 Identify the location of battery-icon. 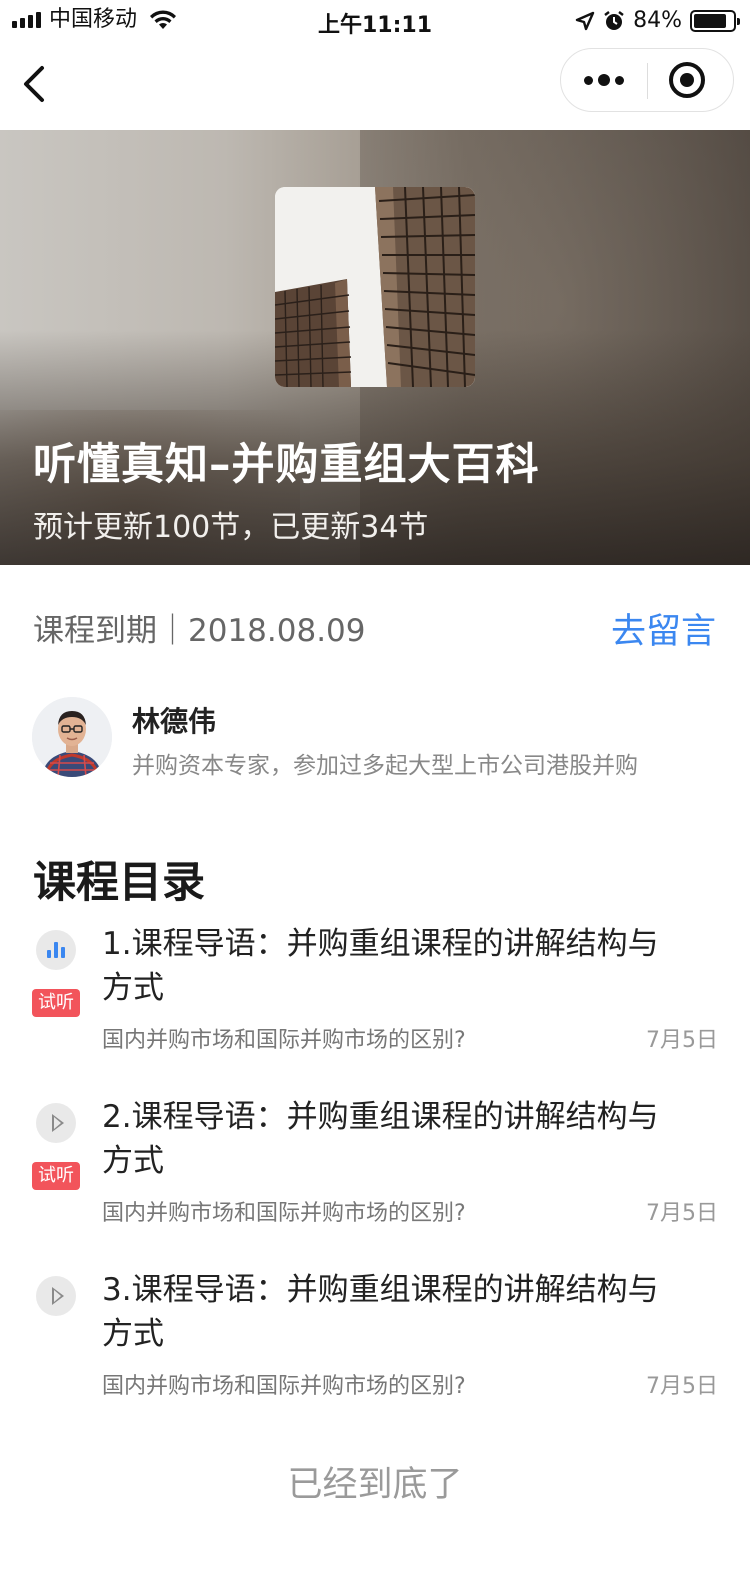
(715, 20).